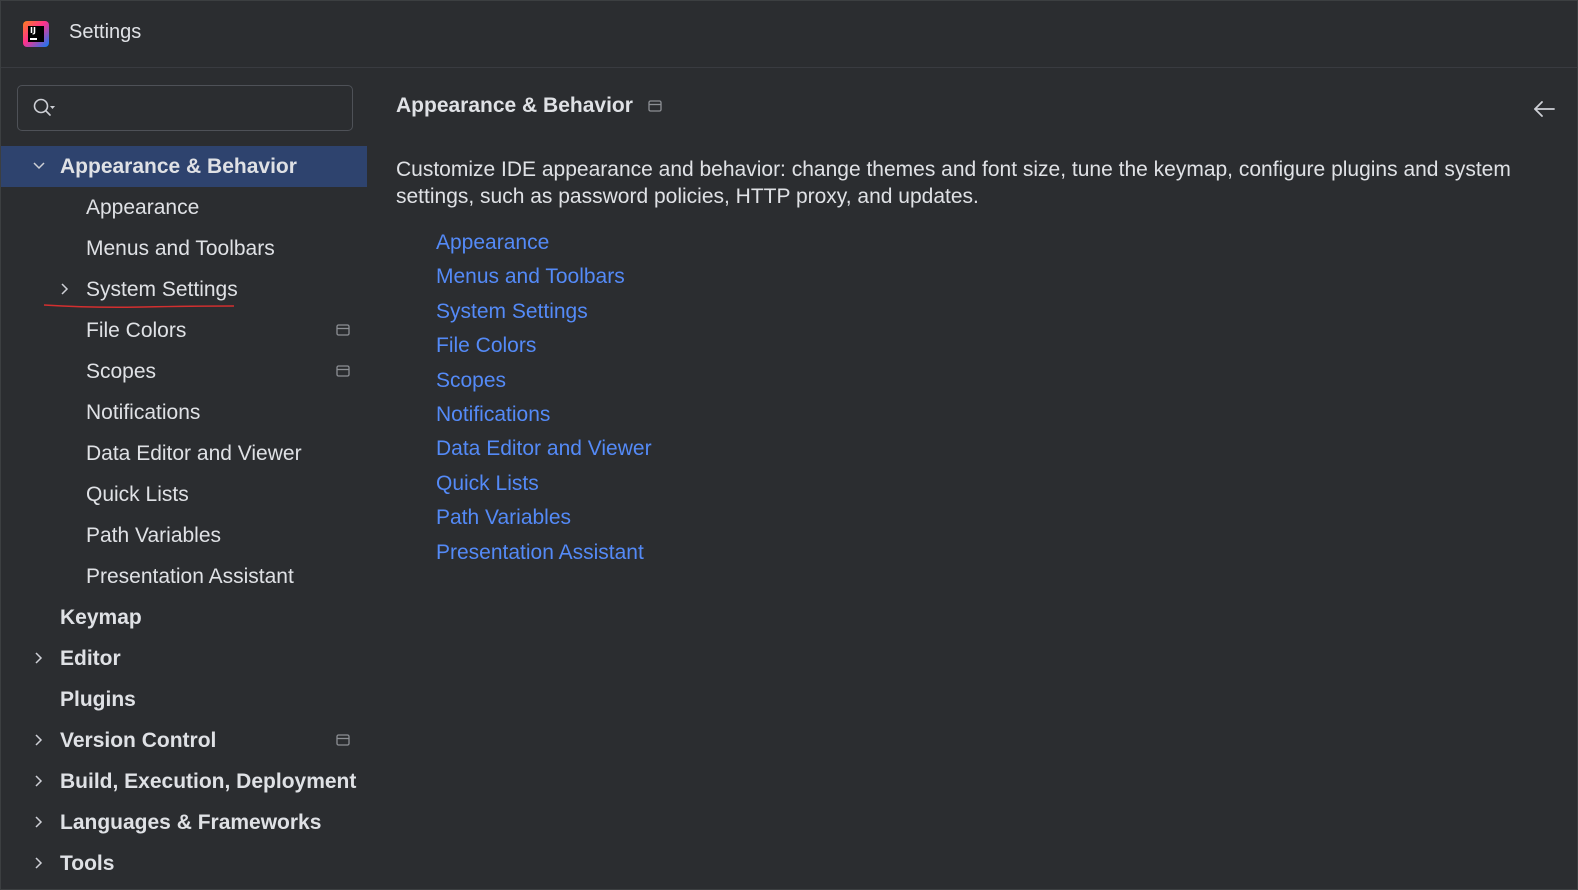 The height and width of the screenshot is (890, 1578). Describe the element at coordinates (184, 371) in the screenshot. I see `sidebar-item-scopes: Scopes` at that location.